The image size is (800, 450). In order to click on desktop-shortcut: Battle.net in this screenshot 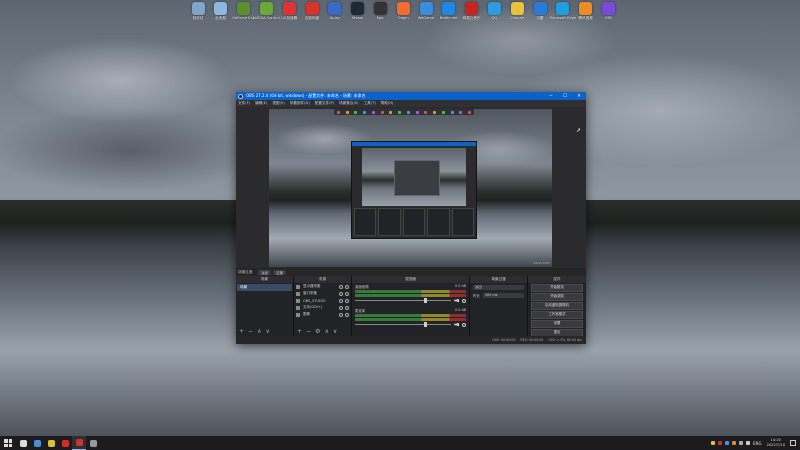, I will do `click(449, 11)`.